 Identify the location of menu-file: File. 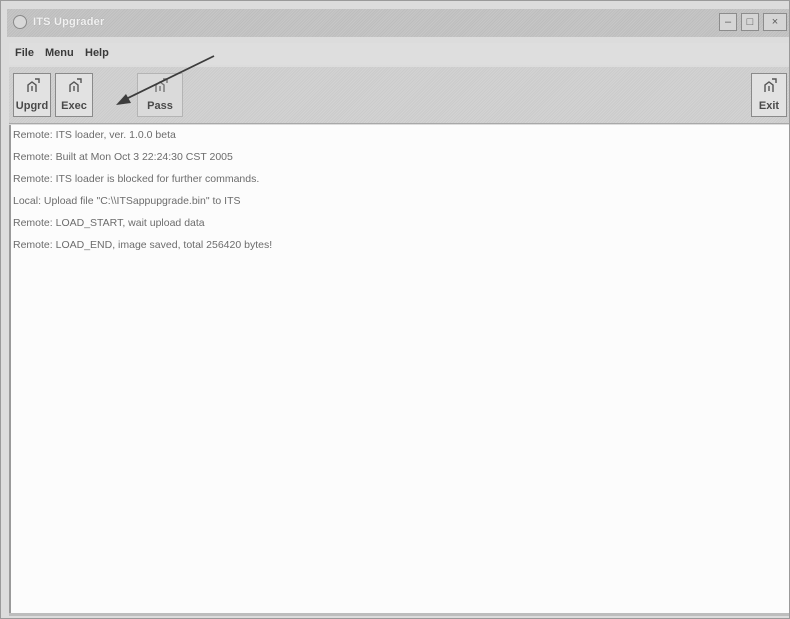
(24, 53).